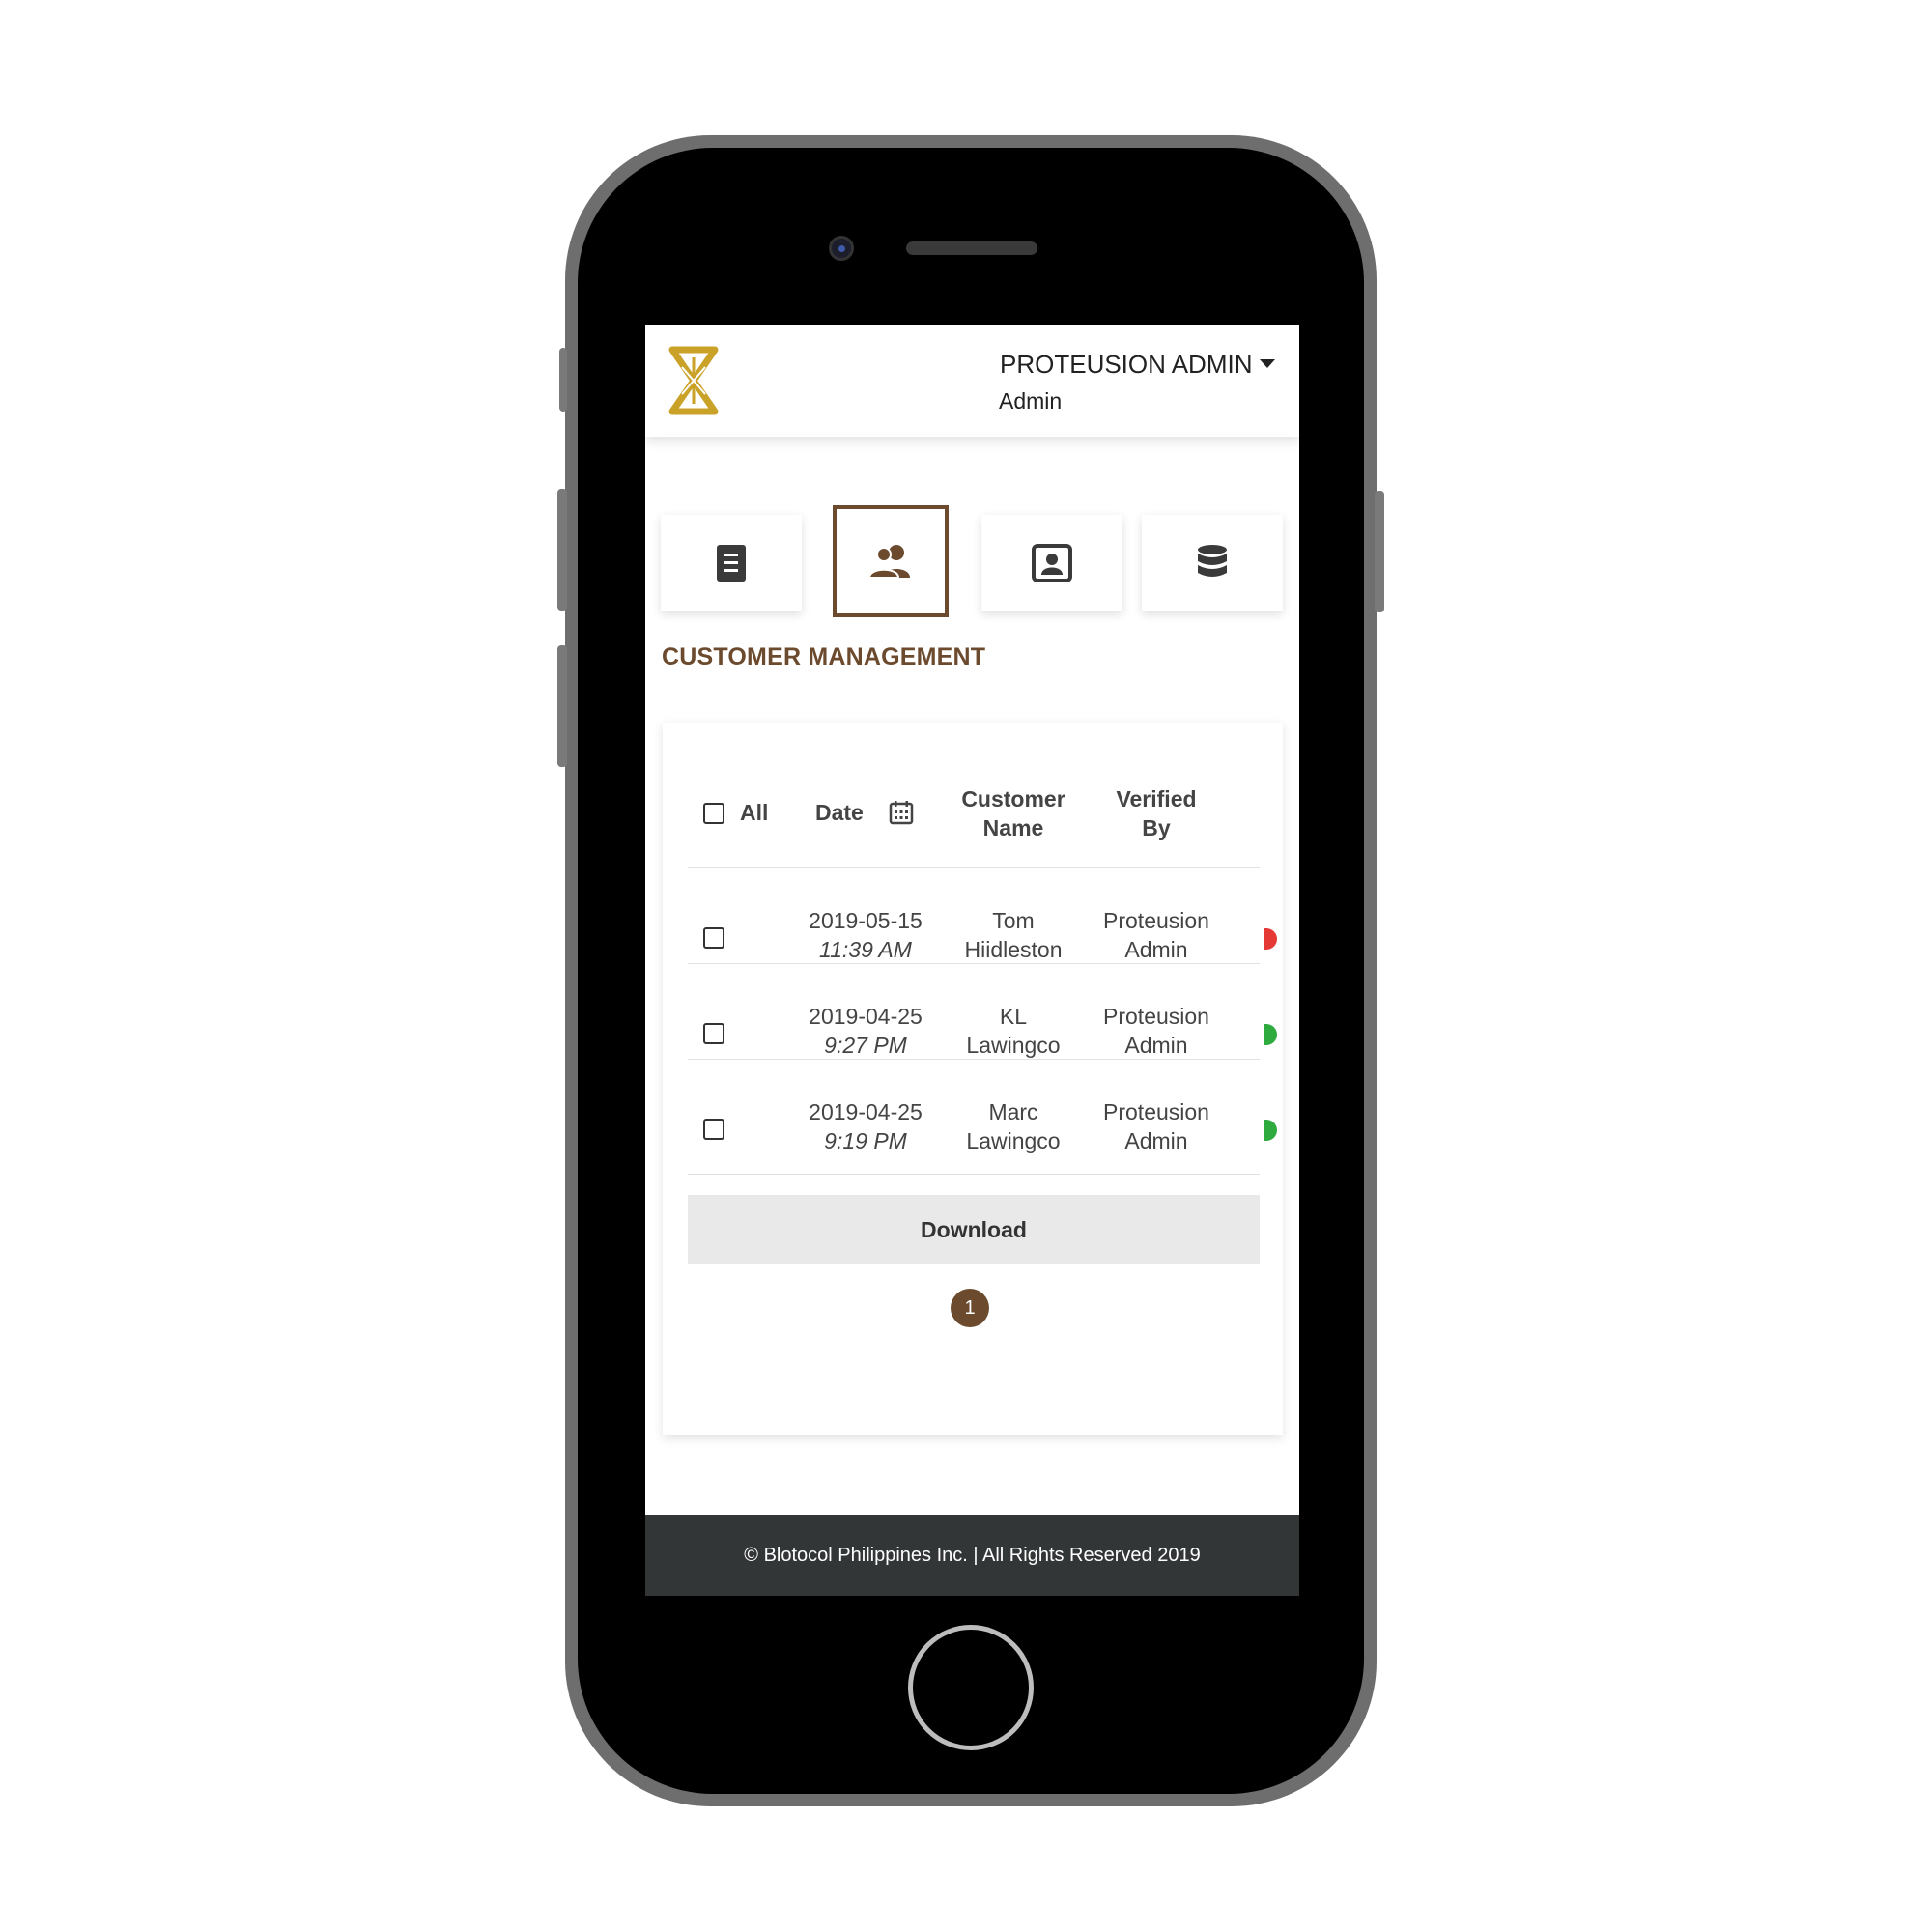 The height and width of the screenshot is (1932, 1932). Describe the element at coordinates (1013, 827) in the screenshot. I see `column-header-customer-name-line2: Name` at that location.